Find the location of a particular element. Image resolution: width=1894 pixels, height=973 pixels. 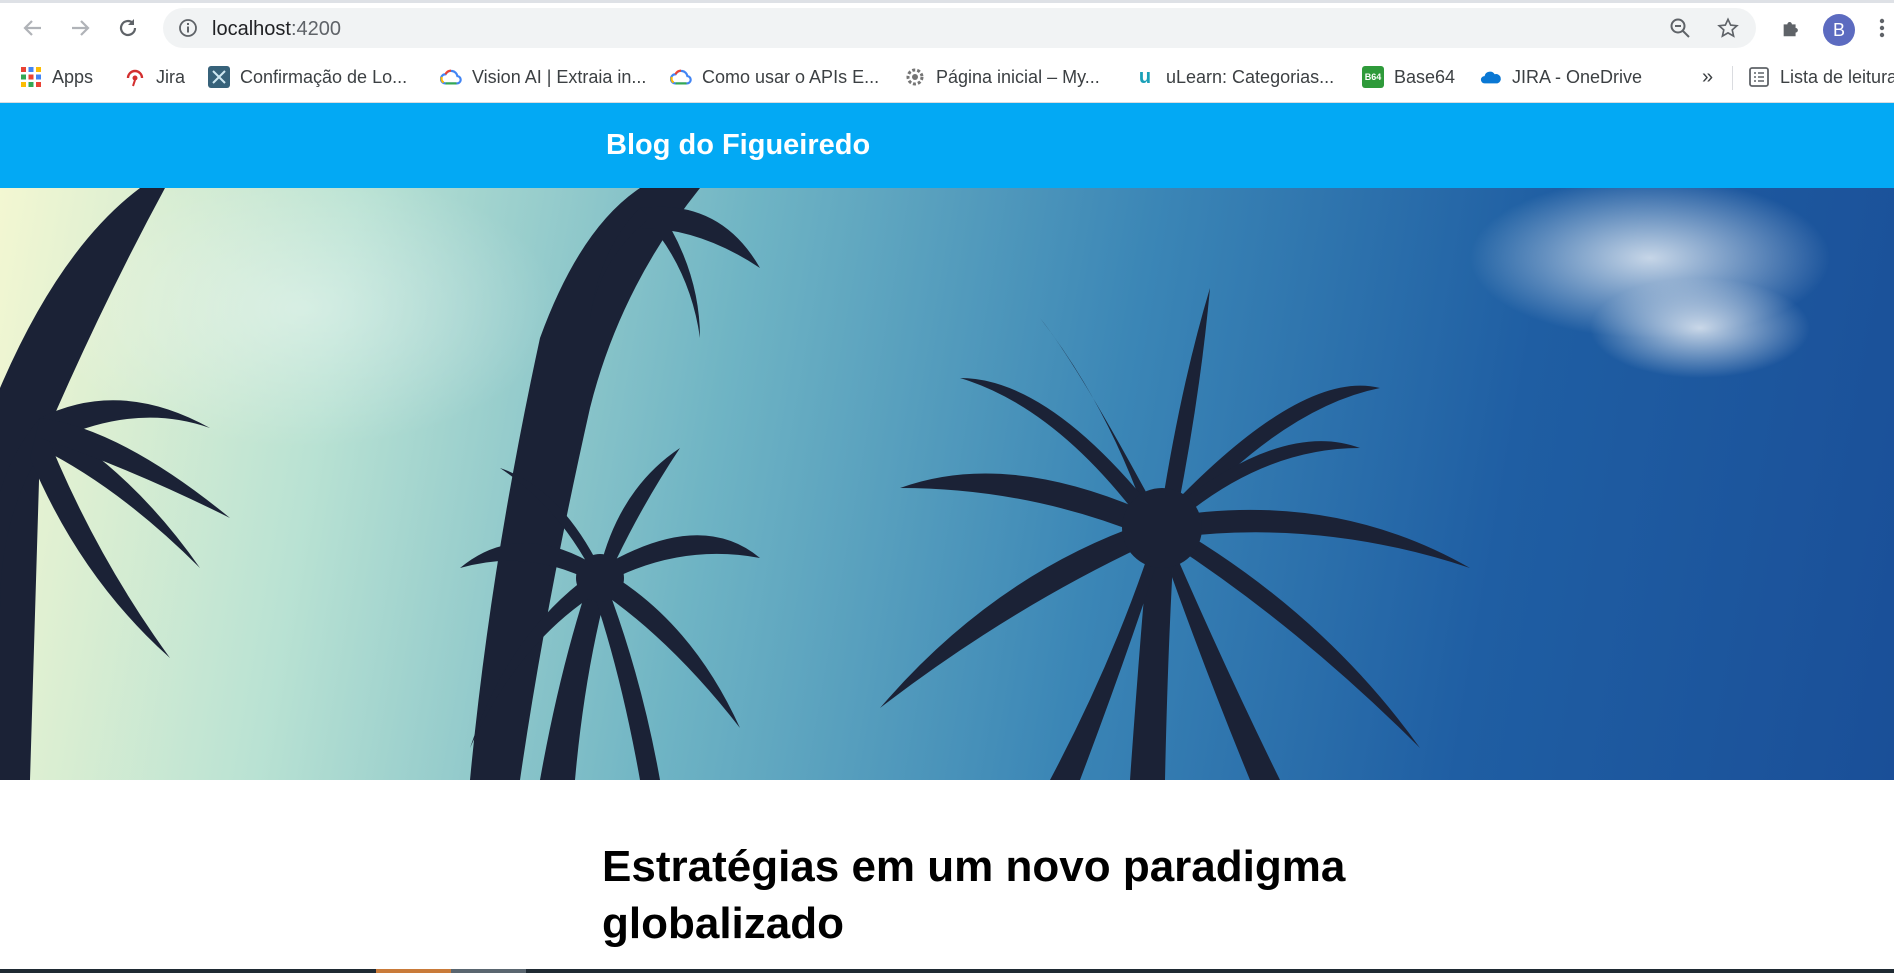

forward-button is located at coordinates (80, 28).